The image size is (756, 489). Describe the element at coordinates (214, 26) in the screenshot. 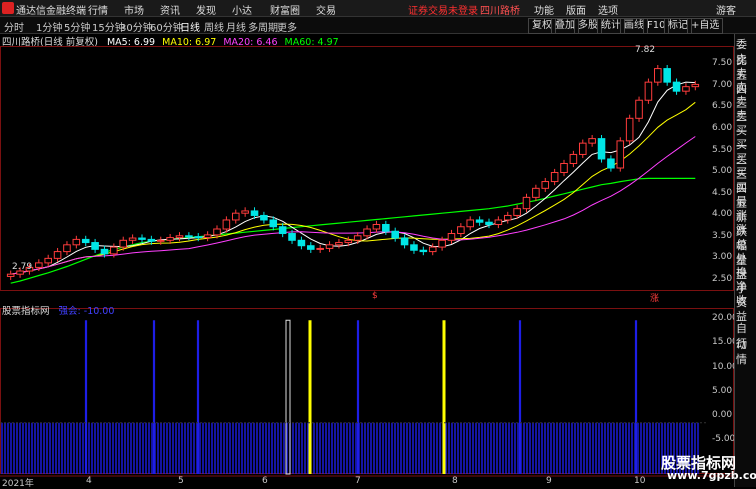

I see `period-weekly: 周线` at that location.